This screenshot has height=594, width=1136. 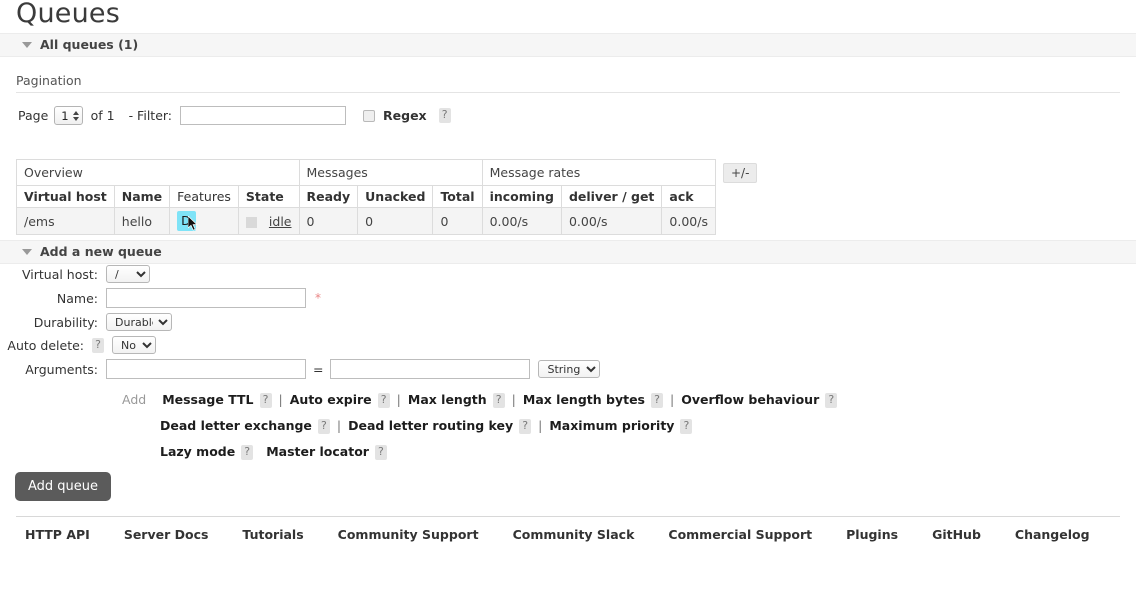 I want to click on overflow-behaviour-help-icon: ?, so click(x=831, y=400).